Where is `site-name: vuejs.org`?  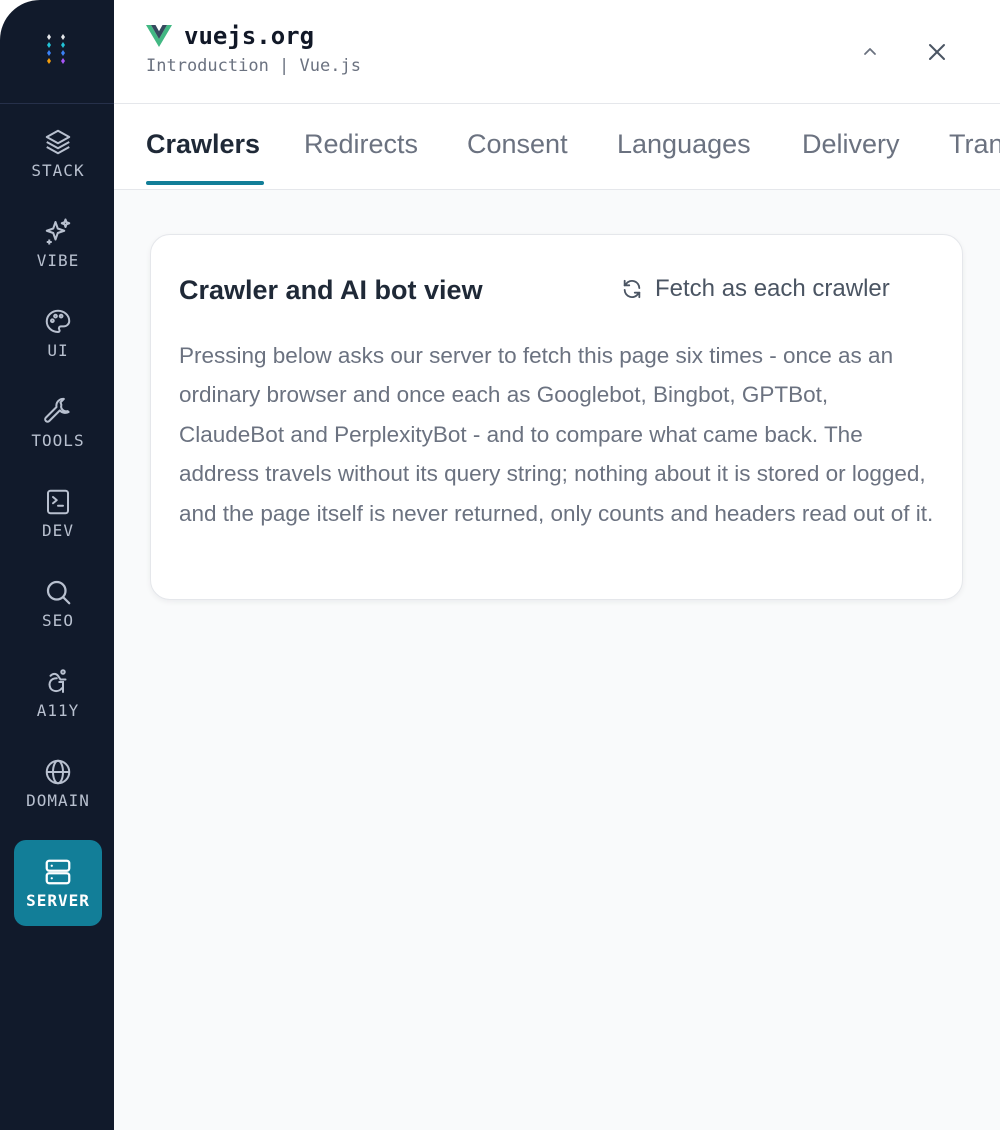
site-name: vuejs.org is located at coordinates (249, 36).